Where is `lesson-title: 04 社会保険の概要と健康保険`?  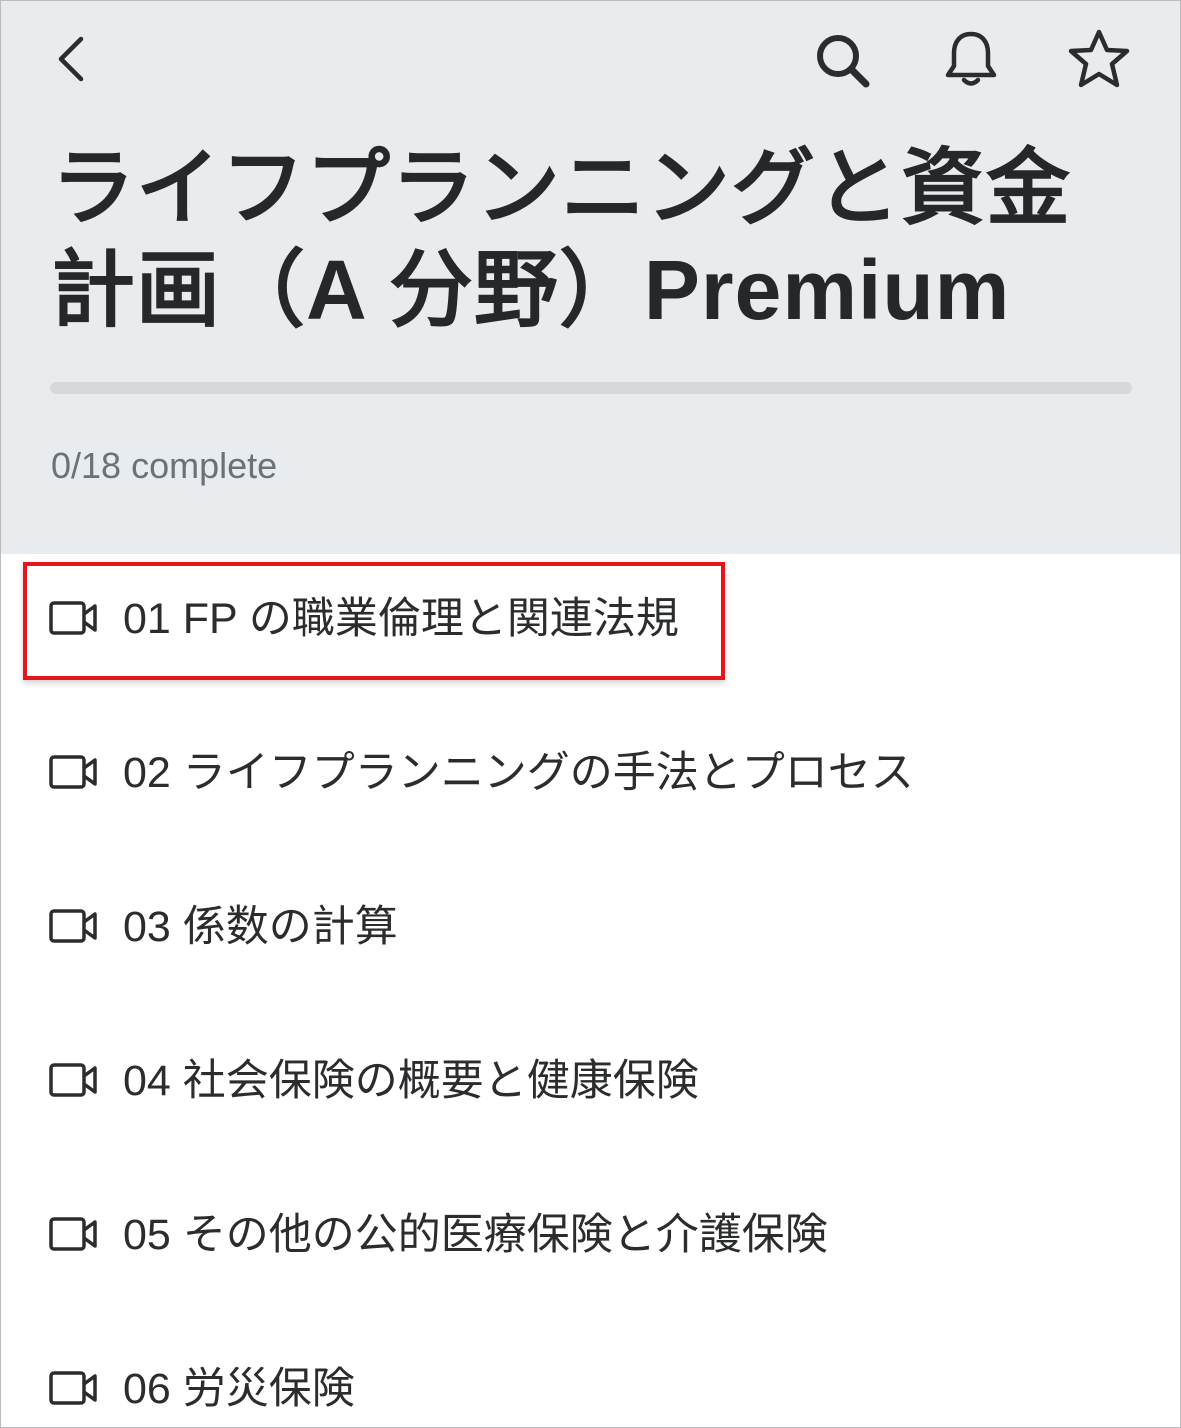 lesson-title: 04 社会保険の概要と健康保険 is located at coordinates (411, 1081).